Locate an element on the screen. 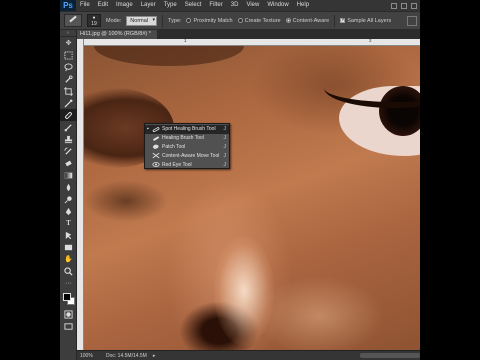 This screenshot has height=360, width=480. magnifier-icon is located at coordinates (68, 271).